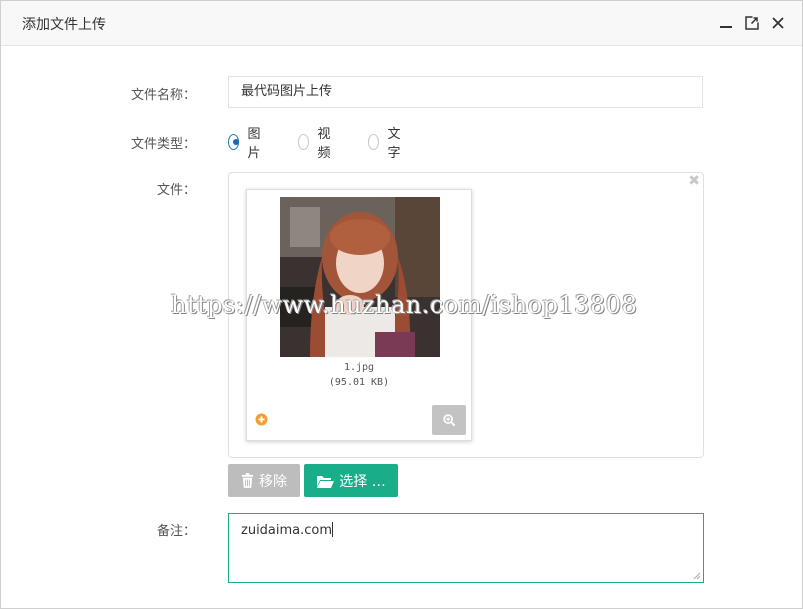 Image resolution: width=803 pixels, height=609 pixels. What do you see at coordinates (401, 23) in the screenshot?
I see `dialog-titlebar: 添加文件上传` at bounding box center [401, 23].